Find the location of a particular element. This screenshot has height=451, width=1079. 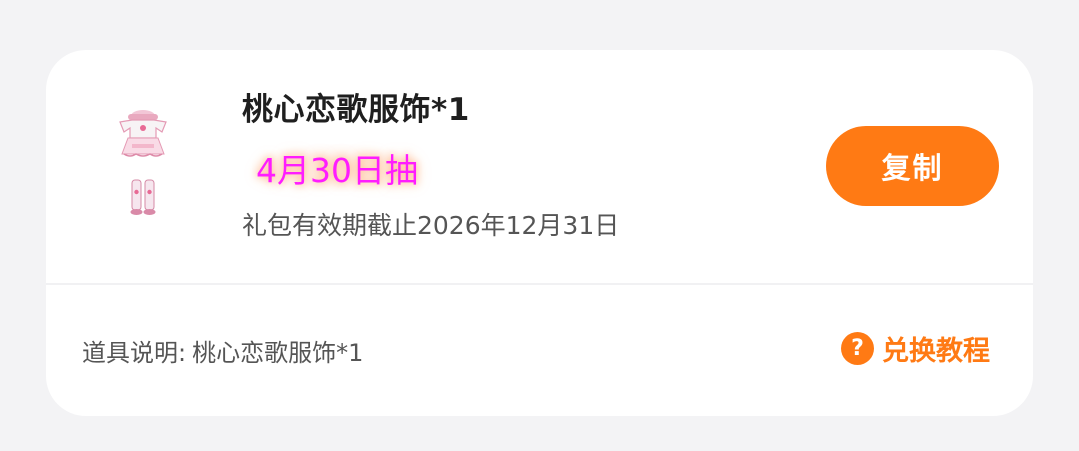

gift-title: 桃心恋歌服饰*1 is located at coordinates (356, 110).